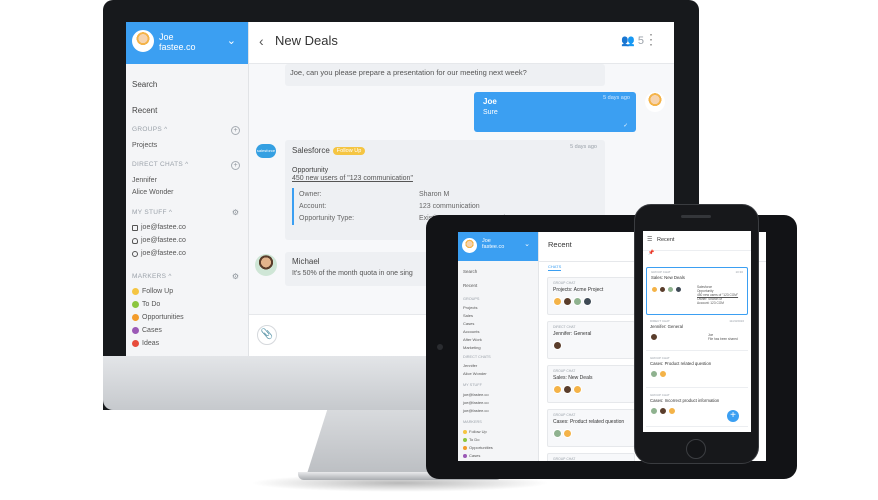  What do you see at coordinates (666, 326) in the screenshot?
I see `chat-name: Jennifer: General` at bounding box center [666, 326].